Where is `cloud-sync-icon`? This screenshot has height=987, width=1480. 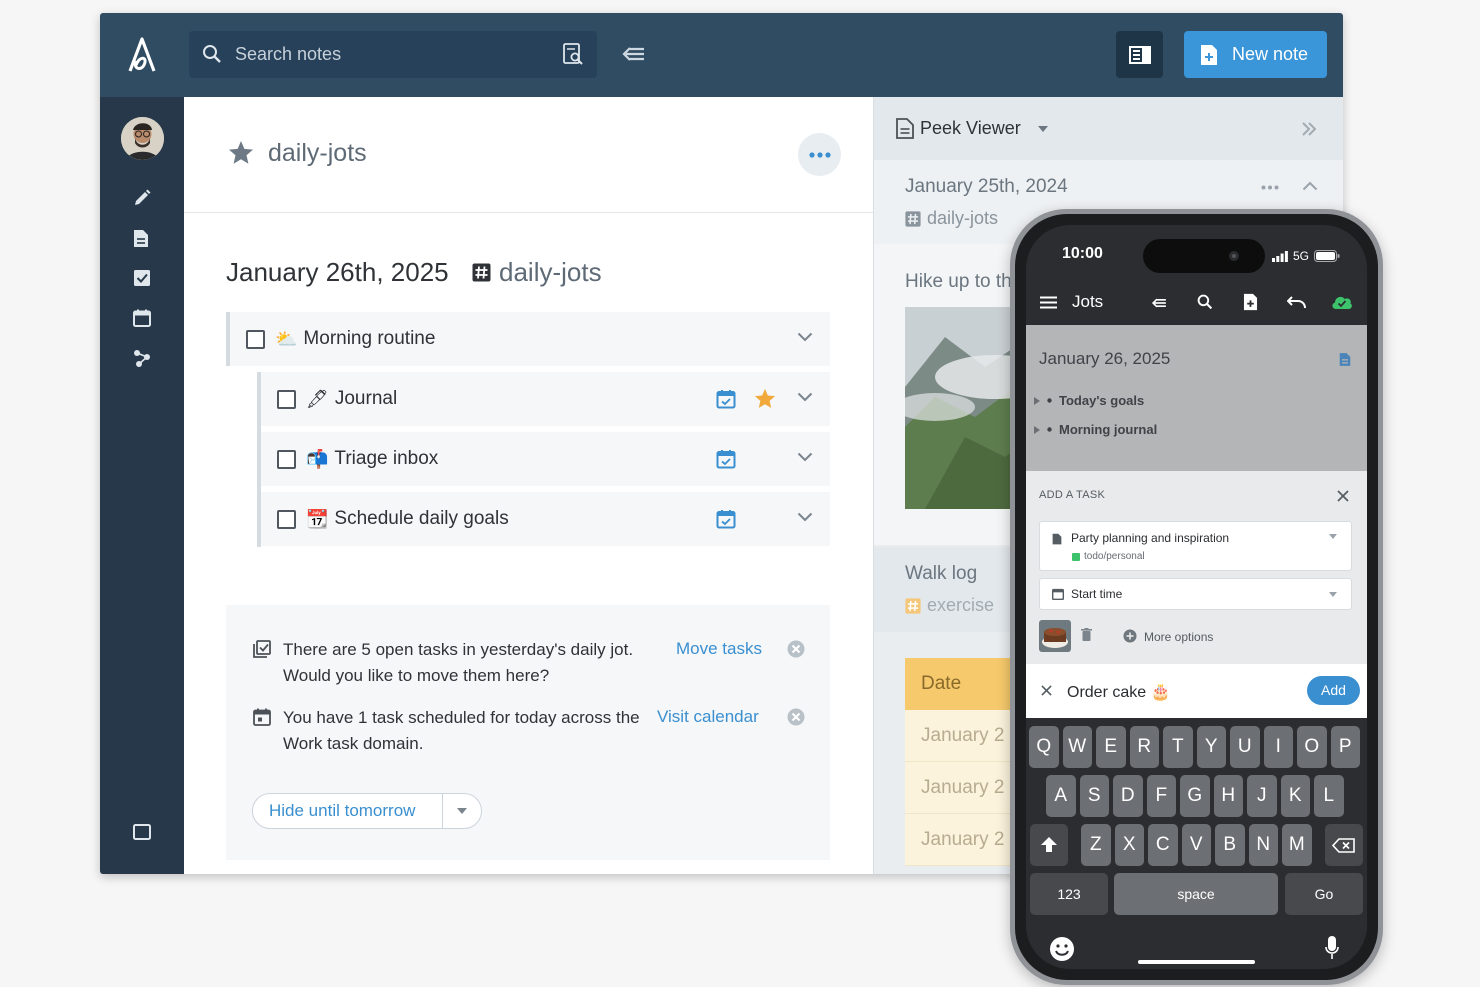
cloud-sync-icon is located at coordinates (1342, 302).